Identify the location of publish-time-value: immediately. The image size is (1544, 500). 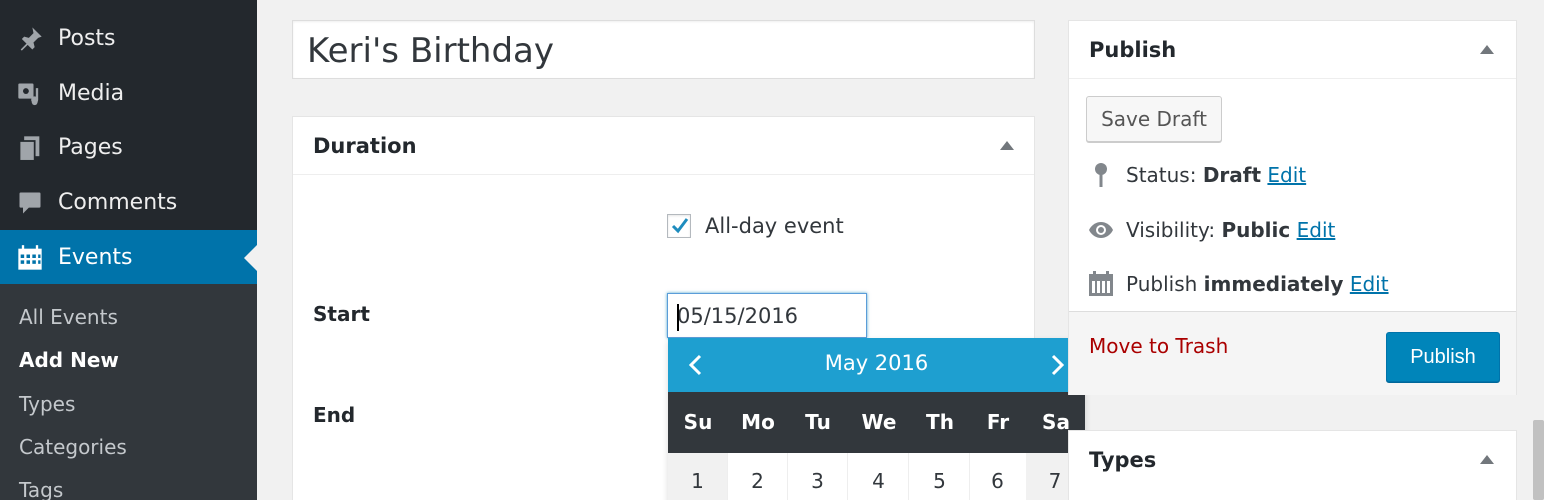
(1273, 284).